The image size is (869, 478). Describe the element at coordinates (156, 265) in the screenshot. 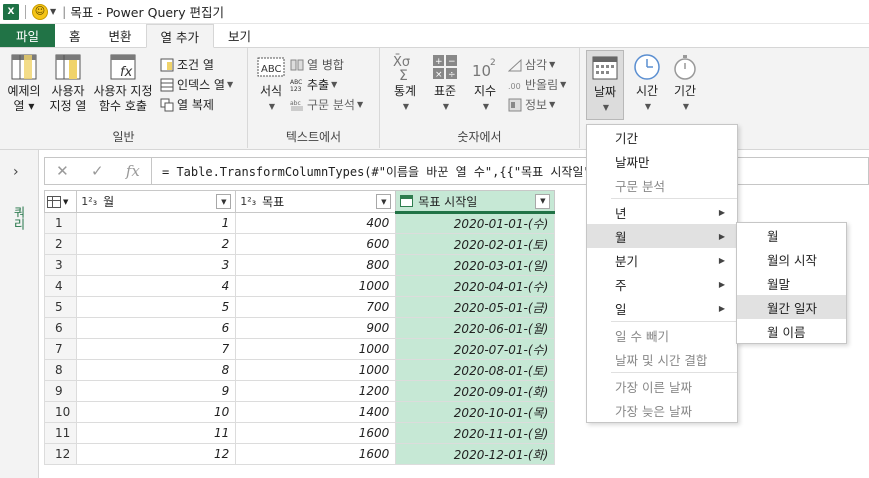

I see `cell-month: 3` at that location.